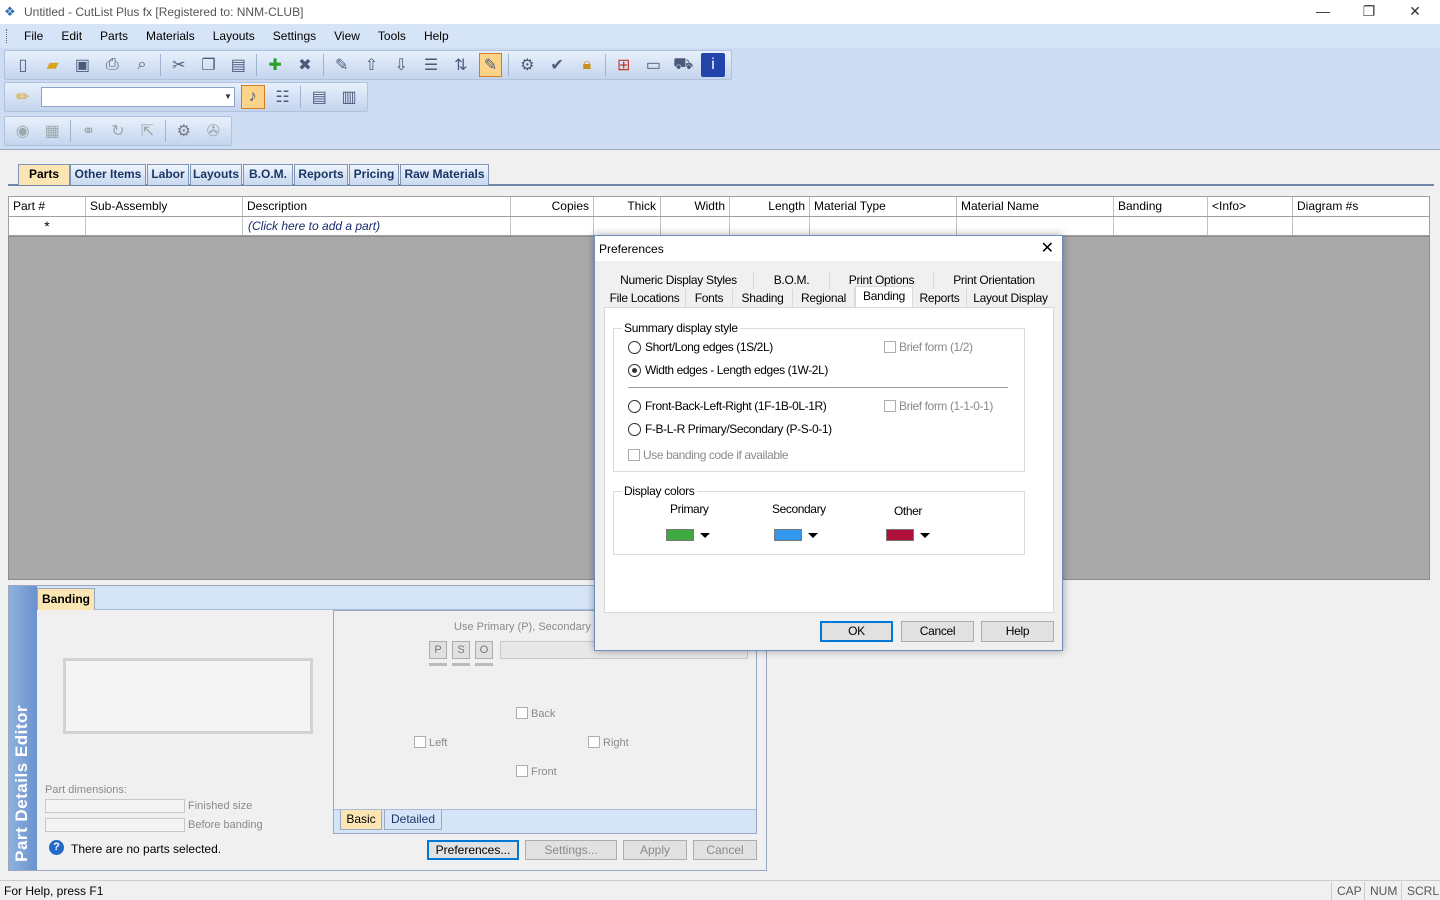 This screenshot has height=900, width=1440. I want to click on tab-shading: Shading, so click(763, 298).